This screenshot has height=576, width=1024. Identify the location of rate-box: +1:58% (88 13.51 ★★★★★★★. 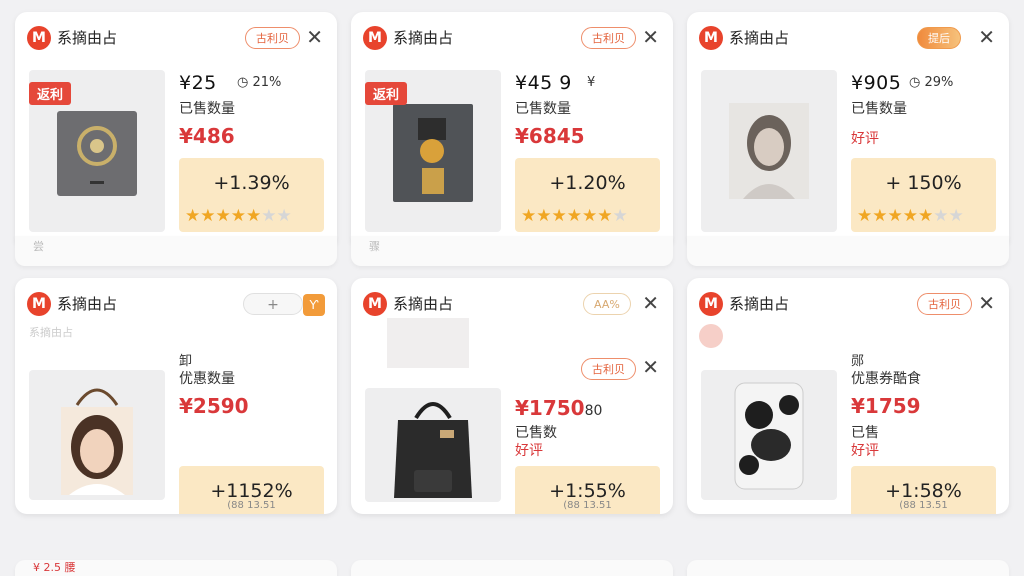
(923, 490).